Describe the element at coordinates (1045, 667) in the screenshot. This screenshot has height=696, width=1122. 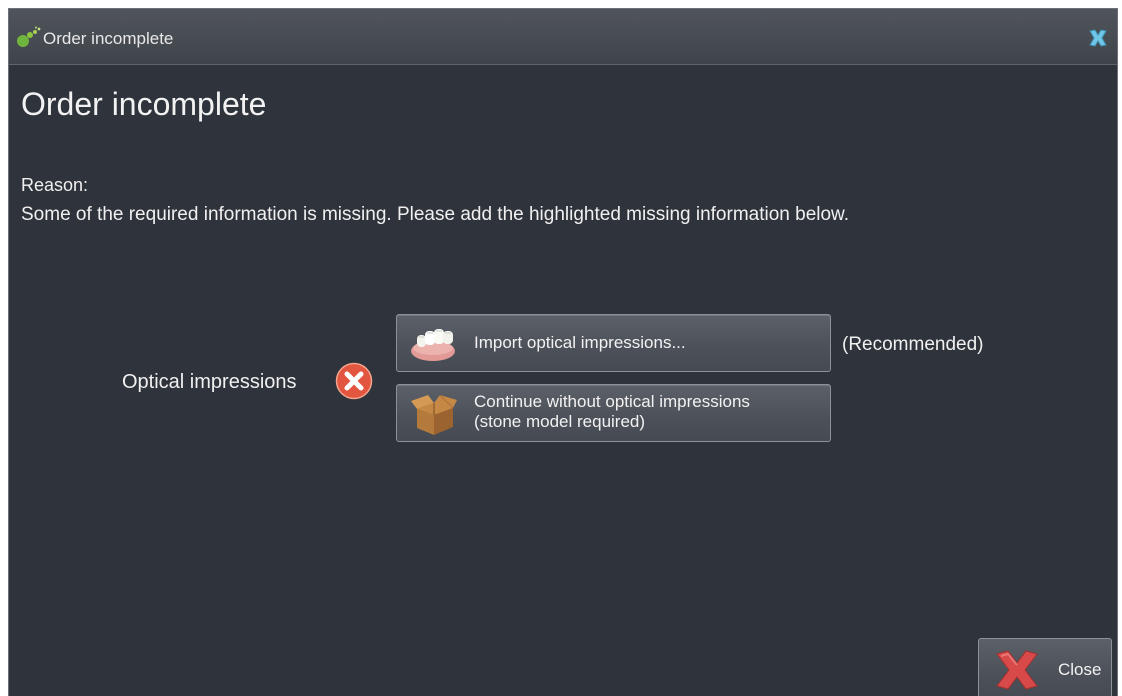
I see `close-button: Close` at that location.